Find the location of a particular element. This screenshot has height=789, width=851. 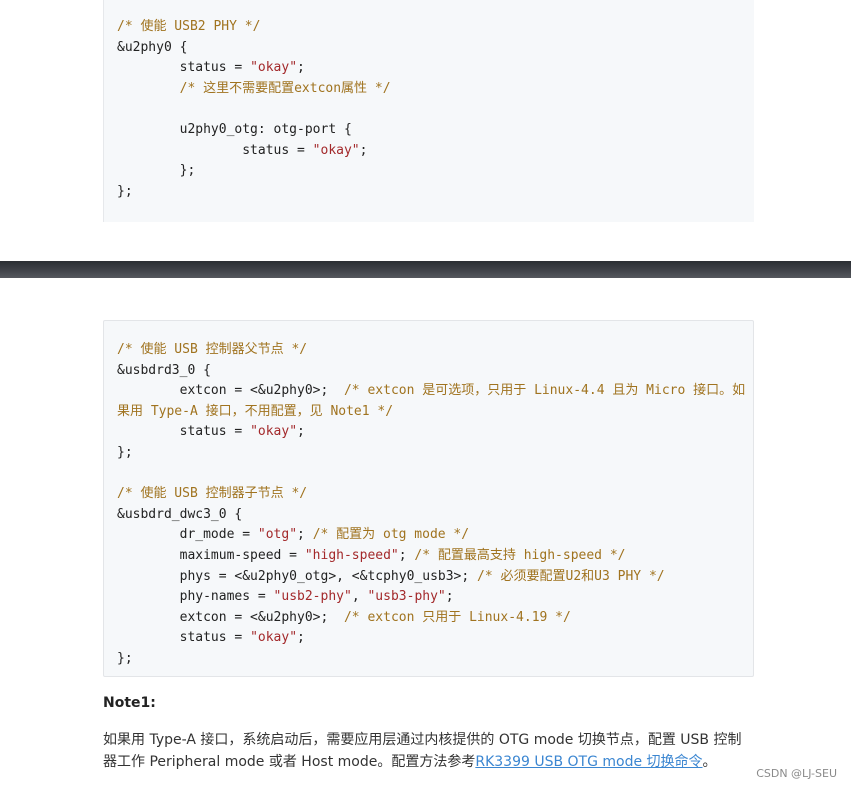

code-comment: /* 配置最高支持 high-speed */ is located at coordinates (520, 555).